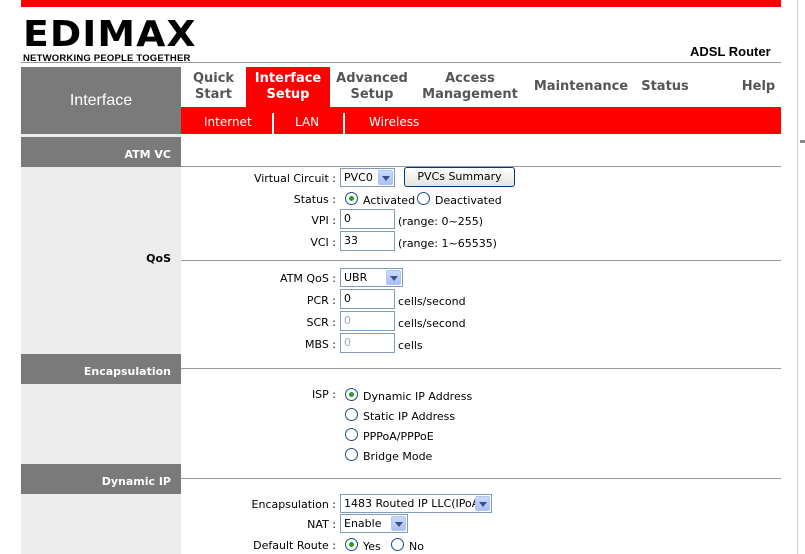 This screenshot has height=554, width=805. Describe the element at coordinates (294, 178) in the screenshot. I see `virtual-circuit-label: Virtual Circuit :` at that location.